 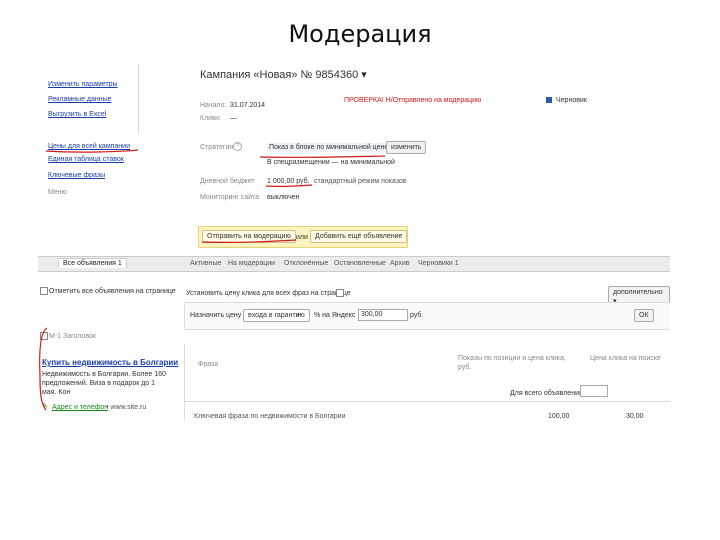 What do you see at coordinates (283, 197) in the screenshot?
I see `monitoring-value: выключен` at bounding box center [283, 197].